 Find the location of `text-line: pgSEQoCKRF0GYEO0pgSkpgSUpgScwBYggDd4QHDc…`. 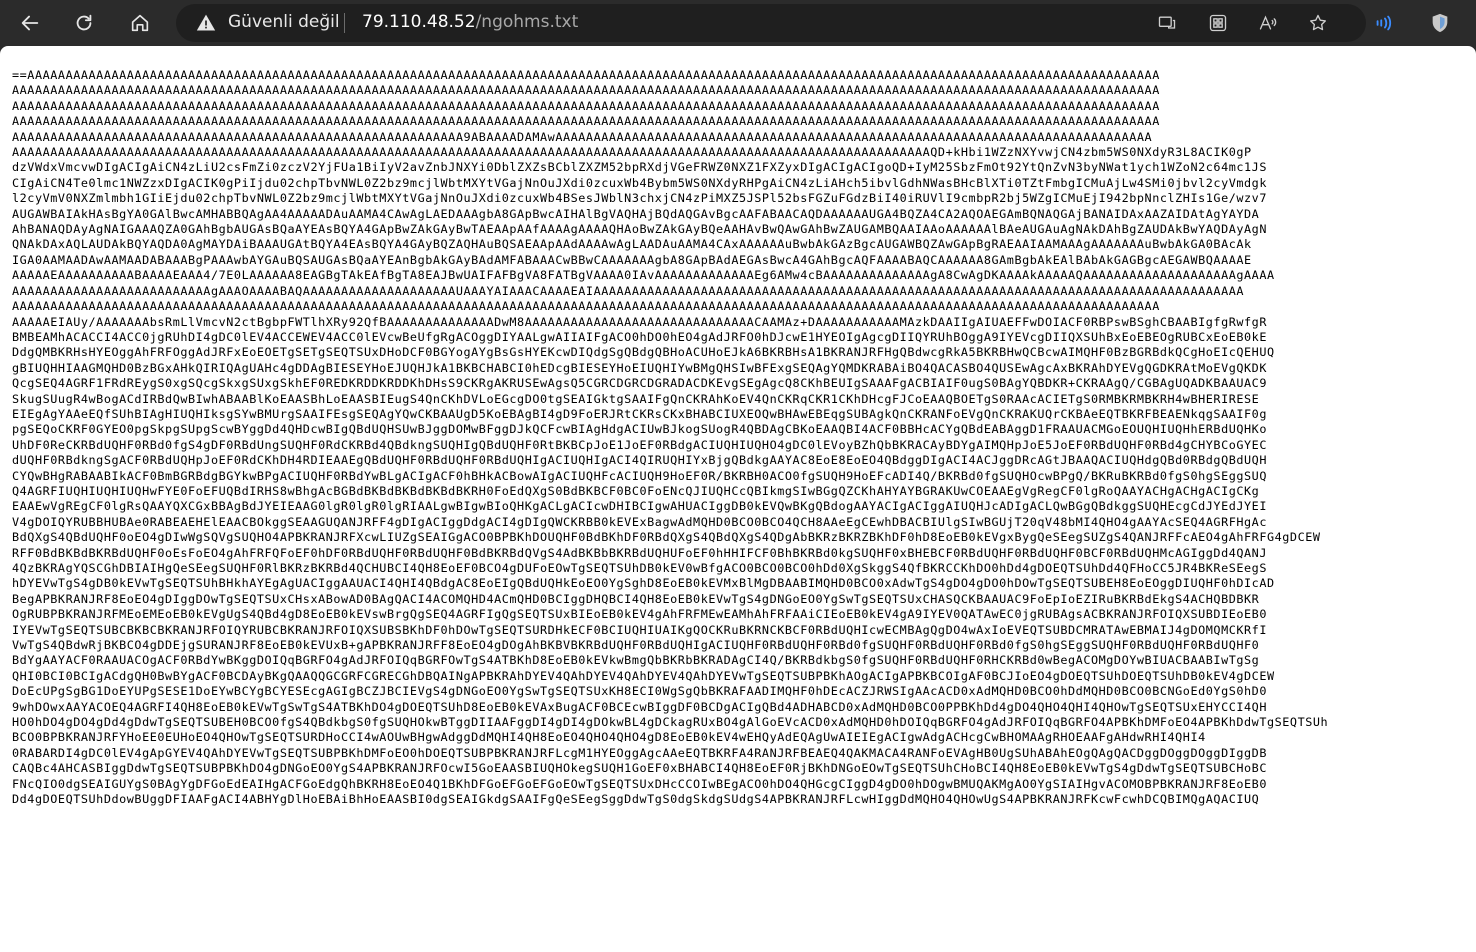

text-line: pgSEQoCKRF0GYEO0pgSkpgSUpgScwBYggDd4QHDc… is located at coordinates (639, 429).